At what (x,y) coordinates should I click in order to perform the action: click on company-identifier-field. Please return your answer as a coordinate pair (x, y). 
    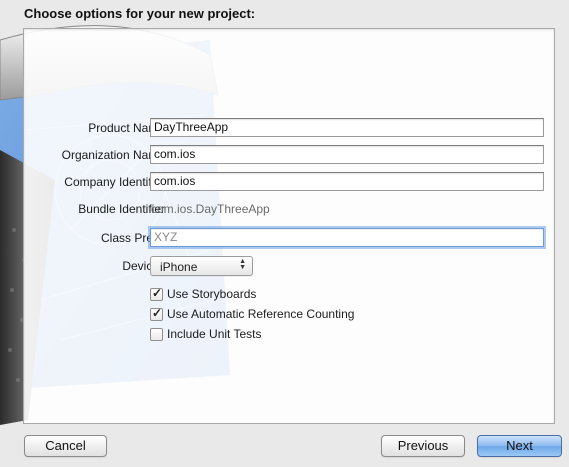
    Looking at the image, I should click on (347, 181).